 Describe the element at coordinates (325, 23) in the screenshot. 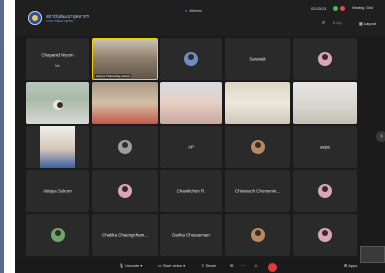

I see `search-icon: ⌕` at that location.